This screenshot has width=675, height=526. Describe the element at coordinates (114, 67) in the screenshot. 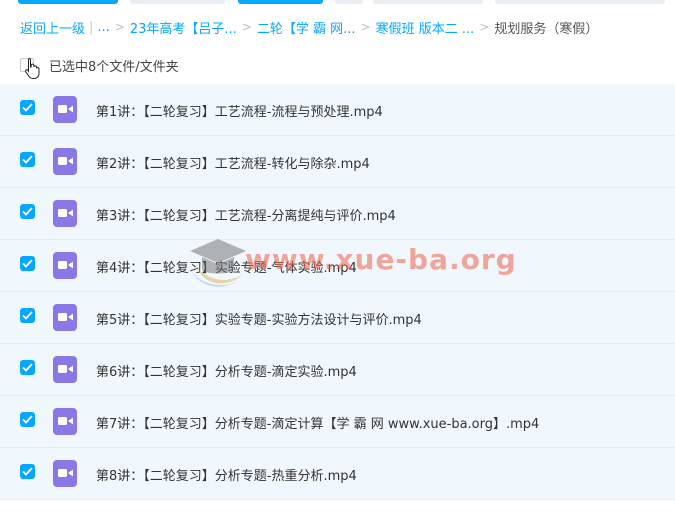

I see `selection-count-label: 已选中8个文件/文件夹` at that location.